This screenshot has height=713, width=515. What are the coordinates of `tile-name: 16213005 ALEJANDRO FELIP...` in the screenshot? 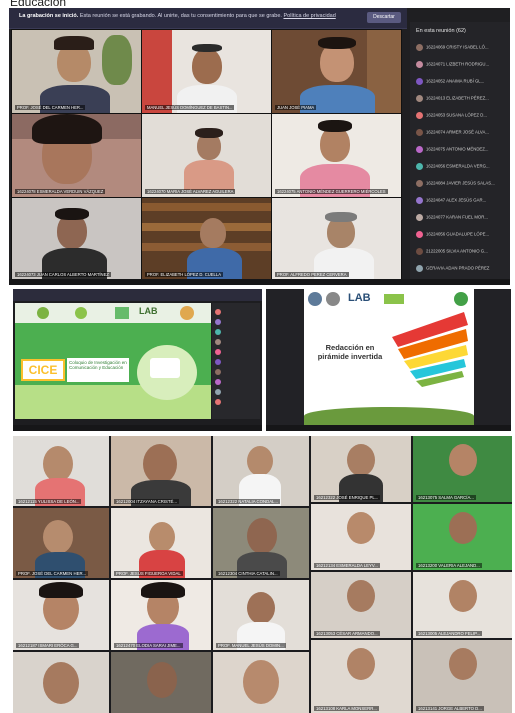 It's located at (449, 633).